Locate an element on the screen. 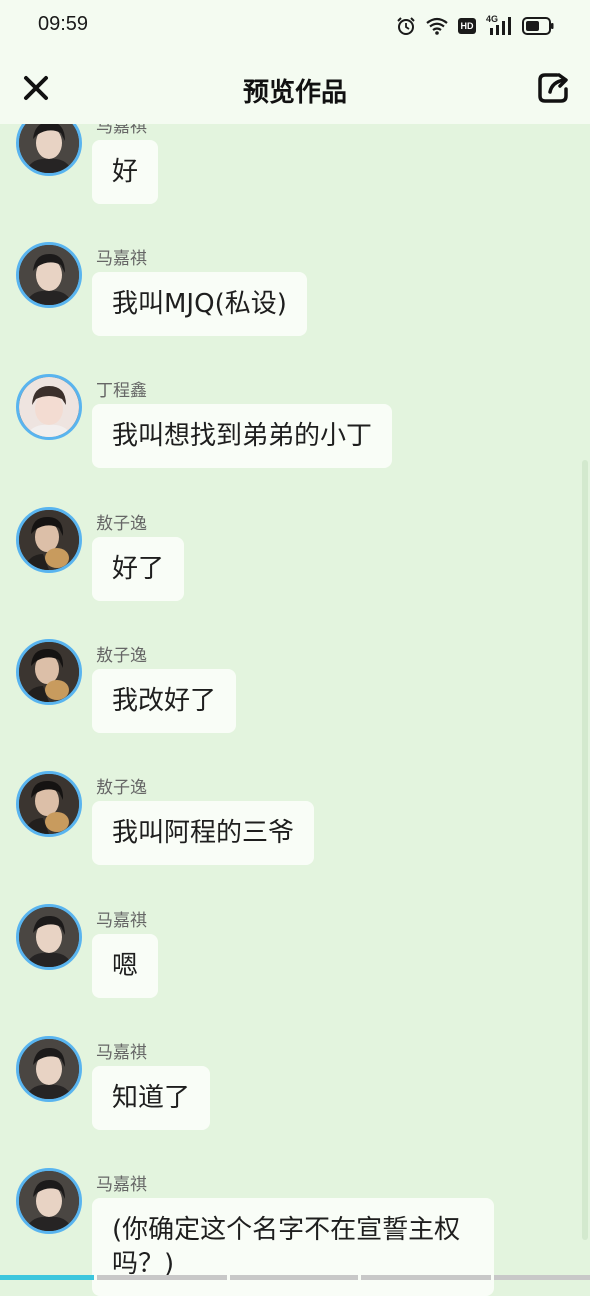 The height and width of the screenshot is (1296, 590). message-bubble: 嗯 is located at coordinates (125, 966).